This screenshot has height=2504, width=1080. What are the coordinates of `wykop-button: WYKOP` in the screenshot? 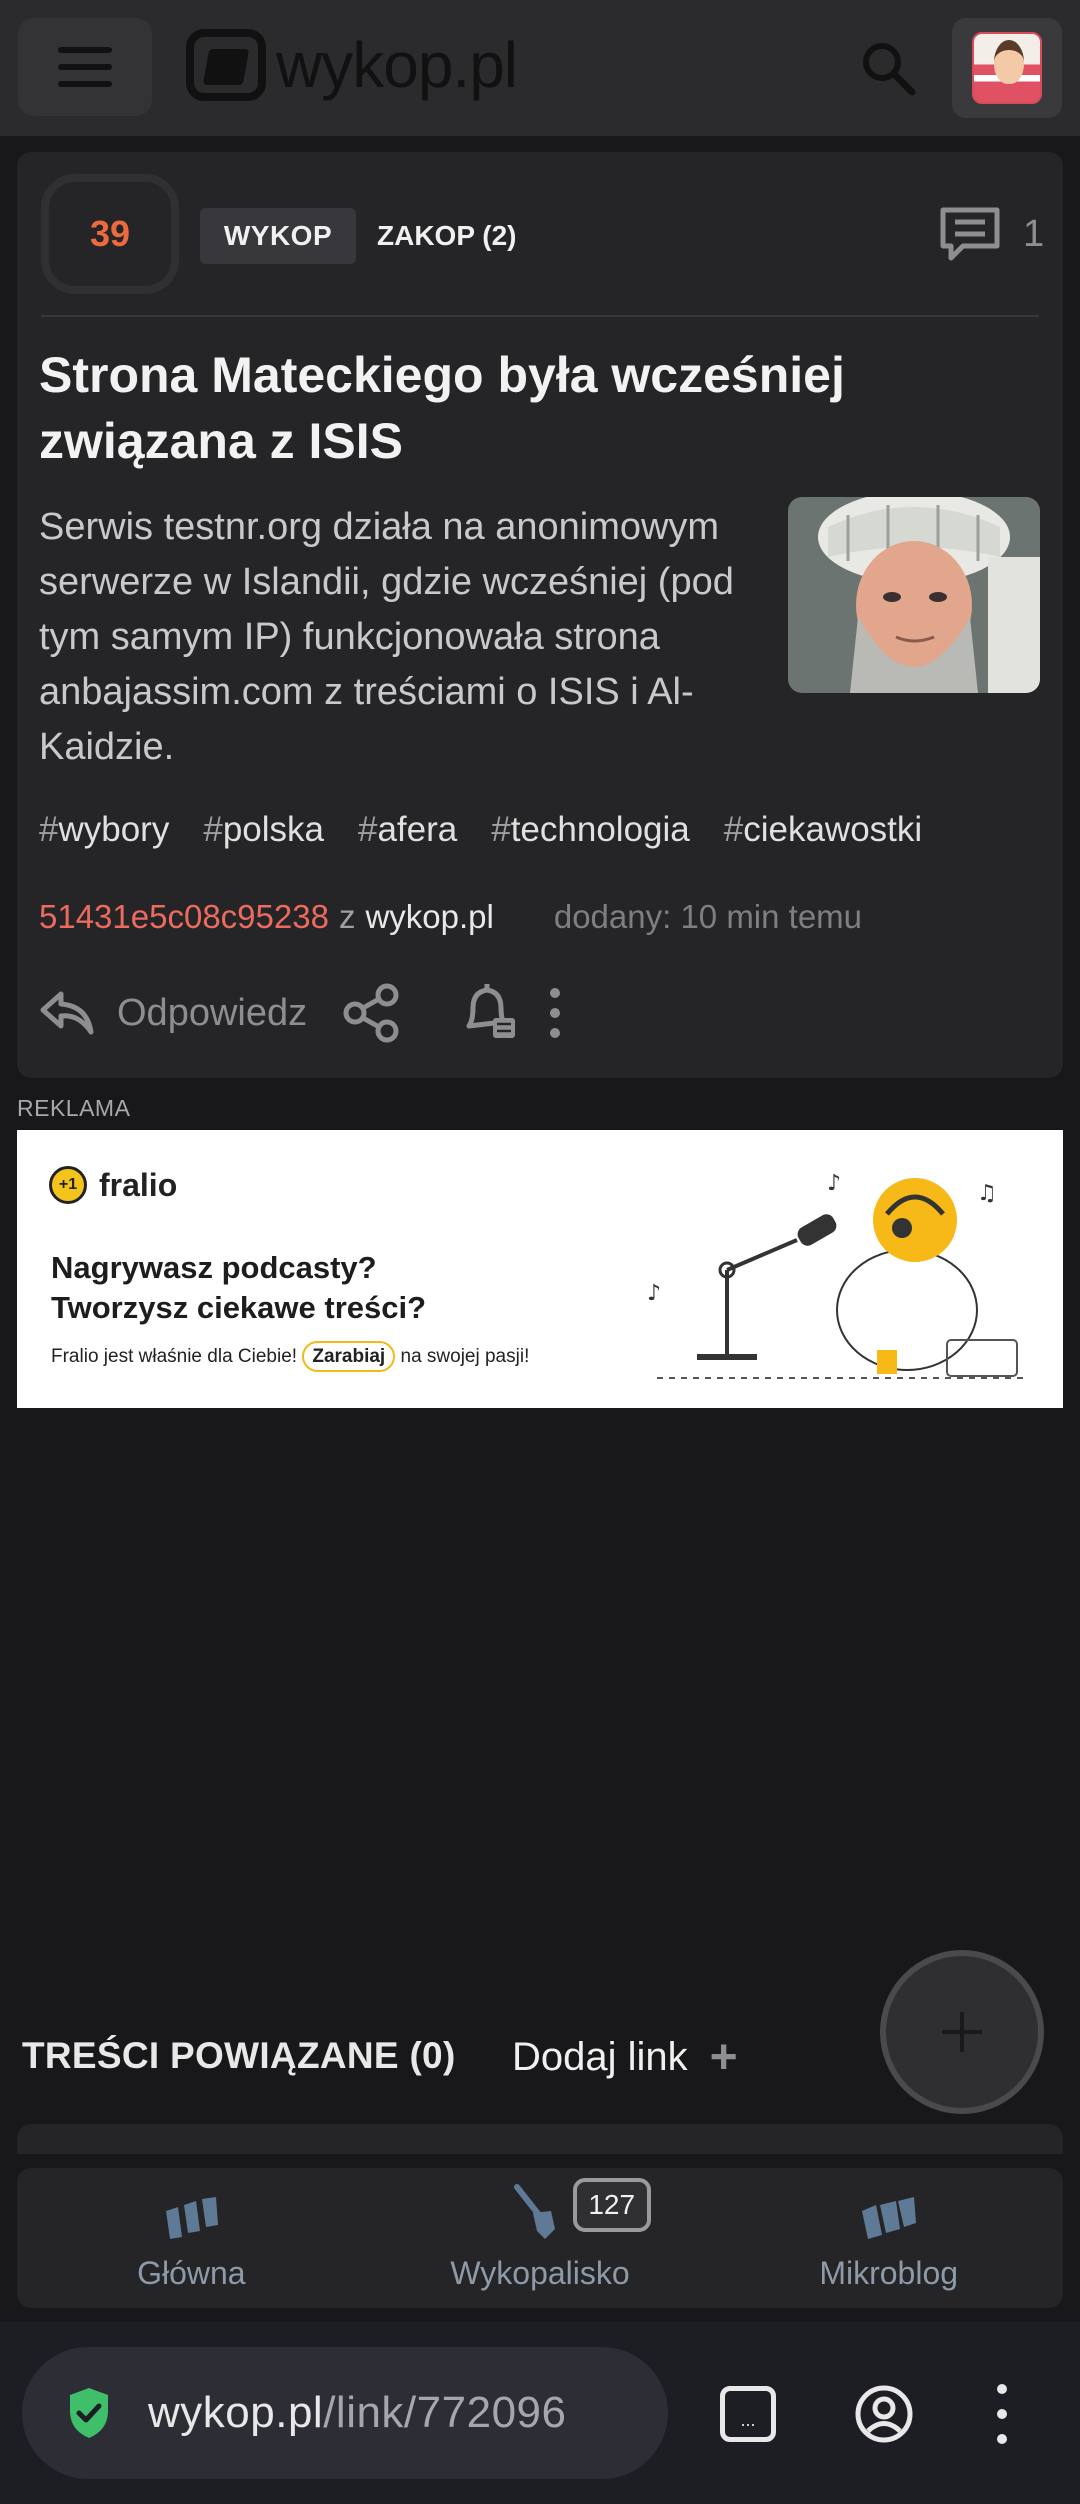 It's located at (278, 236).